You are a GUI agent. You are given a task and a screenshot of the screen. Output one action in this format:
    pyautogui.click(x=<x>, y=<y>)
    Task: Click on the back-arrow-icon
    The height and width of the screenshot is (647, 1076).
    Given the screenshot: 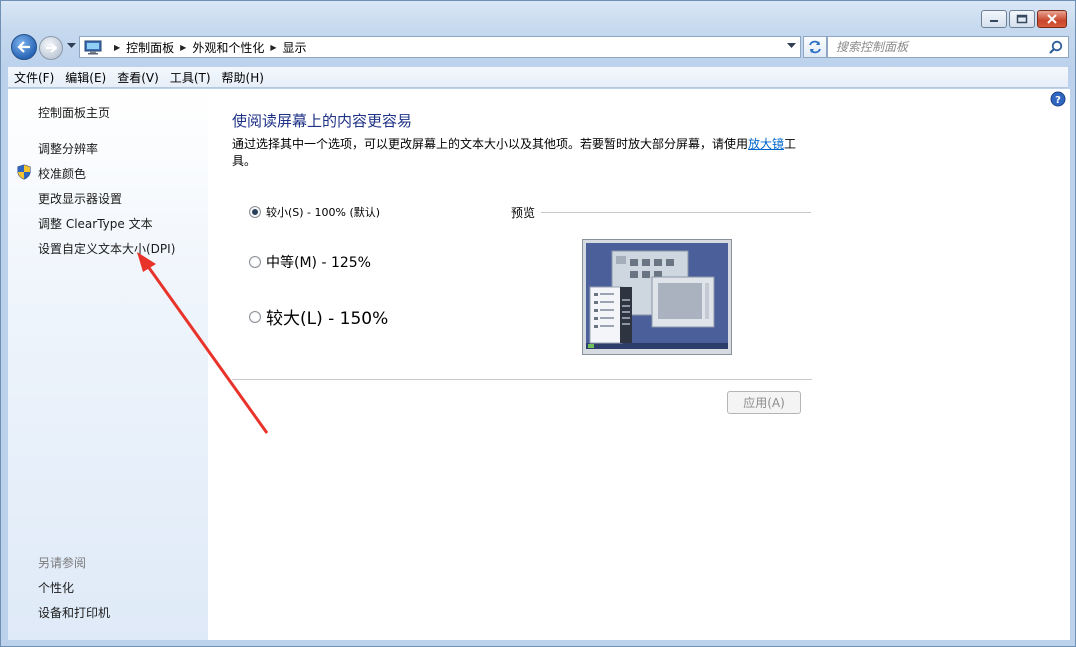 What is the action you would take?
    pyautogui.click(x=23, y=47)
    